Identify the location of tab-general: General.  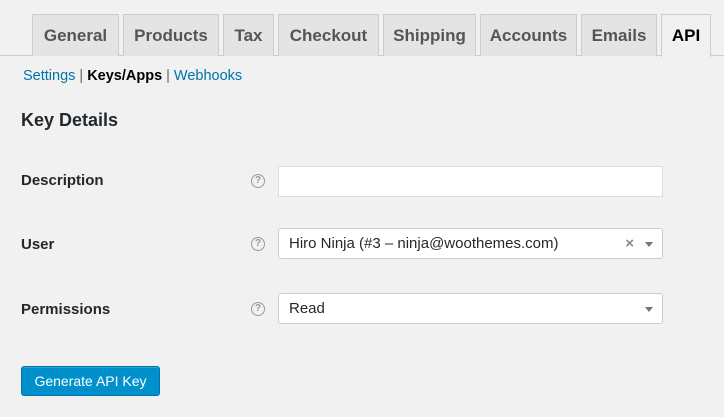
(75, 35).